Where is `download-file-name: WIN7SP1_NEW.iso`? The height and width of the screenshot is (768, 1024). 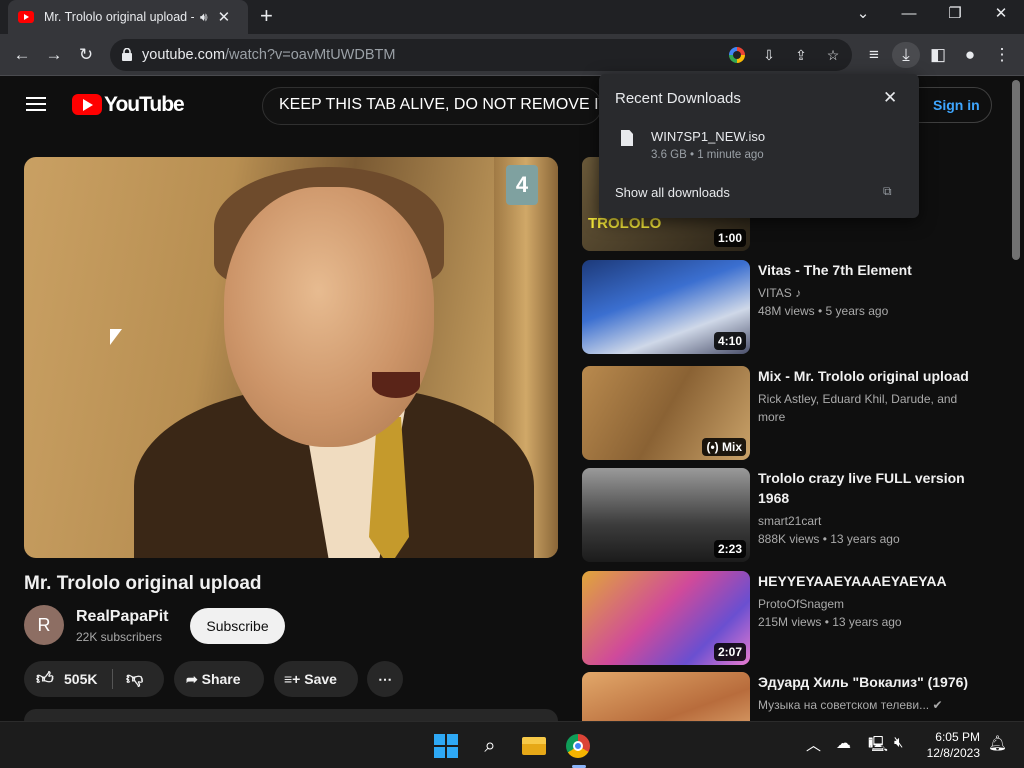
download-file-name: WIN7SP1_NEW.iso is located at coordinates (708, 136).